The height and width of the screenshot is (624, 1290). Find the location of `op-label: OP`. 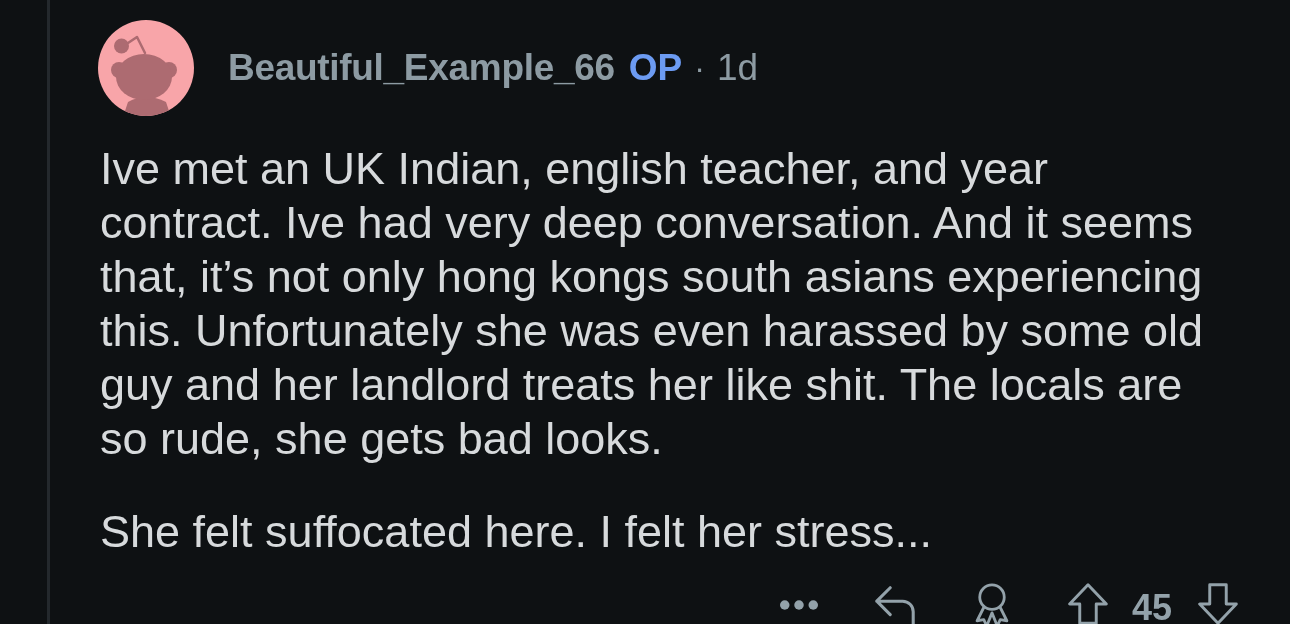

op-label: OP is located at coordinates (655, 68).